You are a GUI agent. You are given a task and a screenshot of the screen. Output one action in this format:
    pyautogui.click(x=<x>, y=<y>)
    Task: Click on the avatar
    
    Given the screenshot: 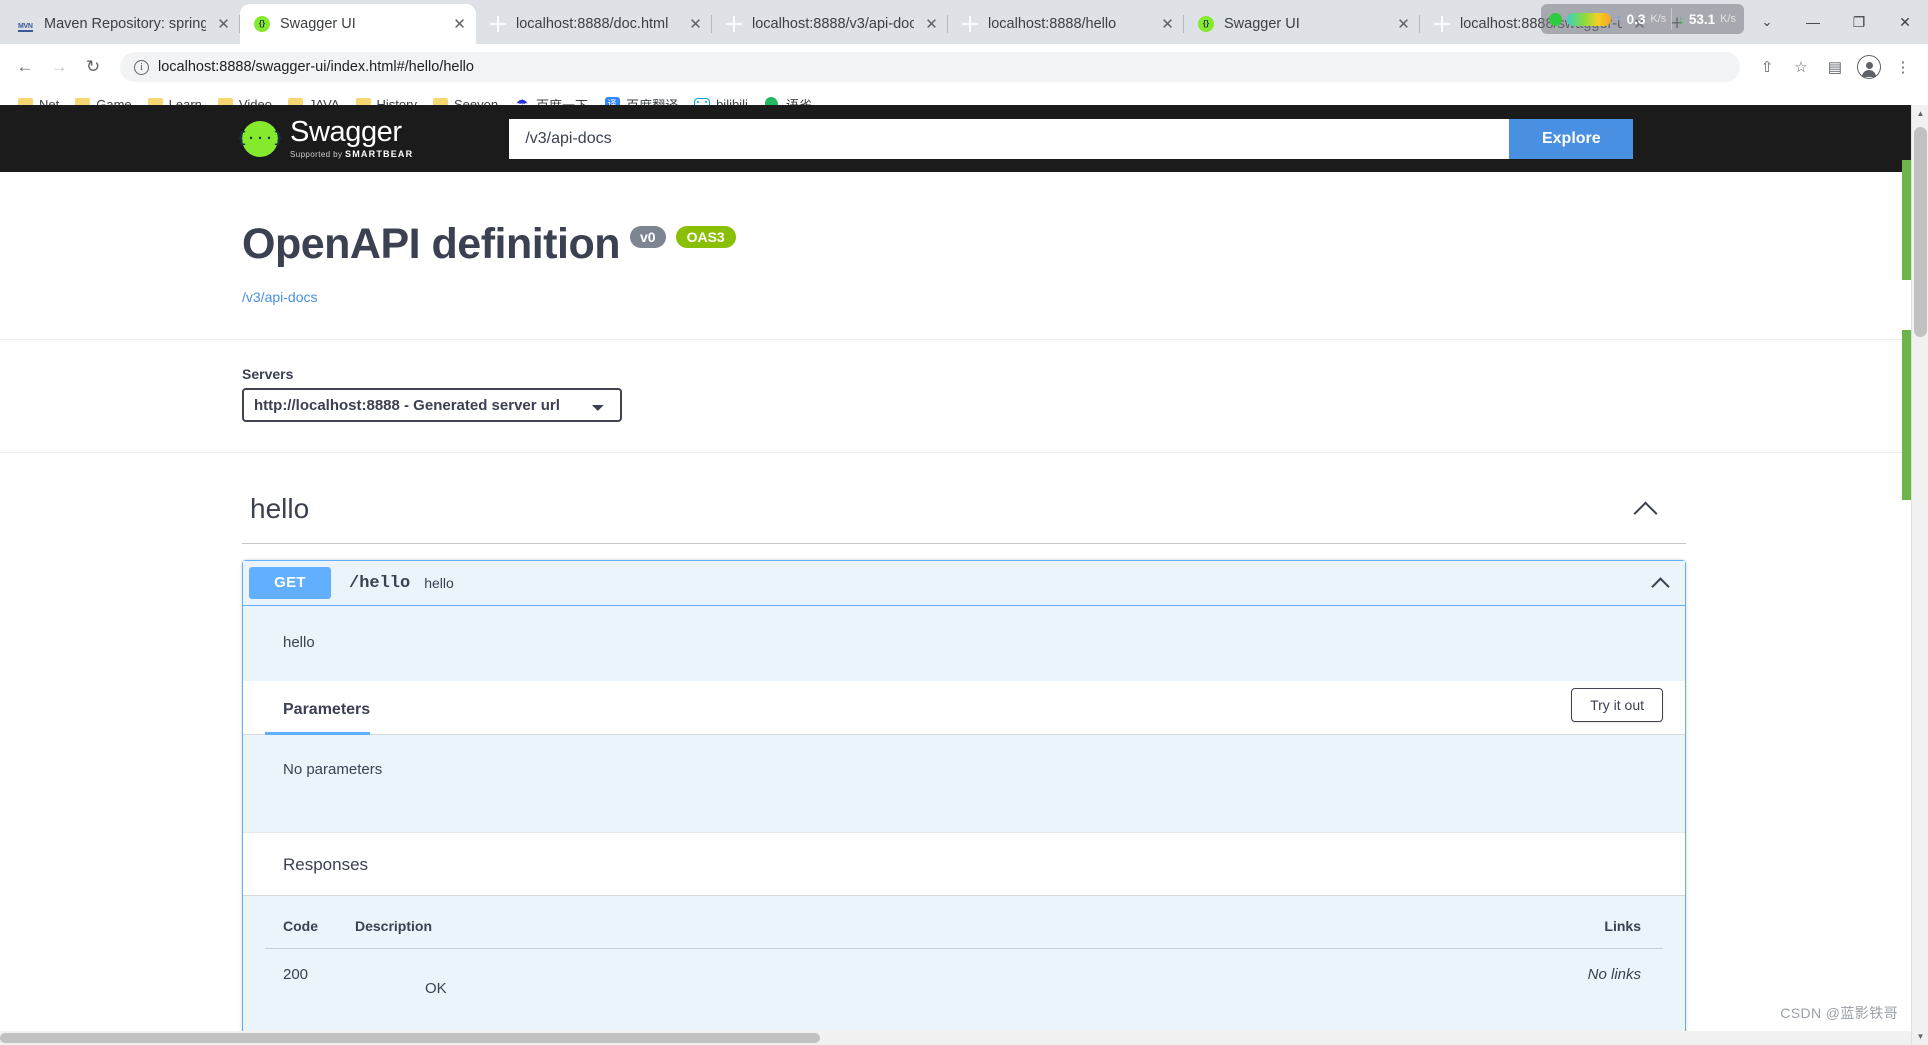 What is the action you would take?
    pyautogui.click(x=1869, y=67)
    